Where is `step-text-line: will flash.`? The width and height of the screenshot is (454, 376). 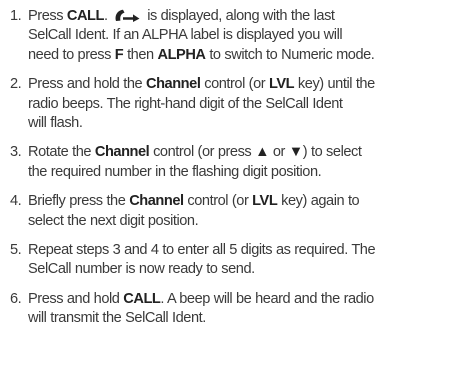
step-text-line: will flash. is located at coordinates (238, 123).